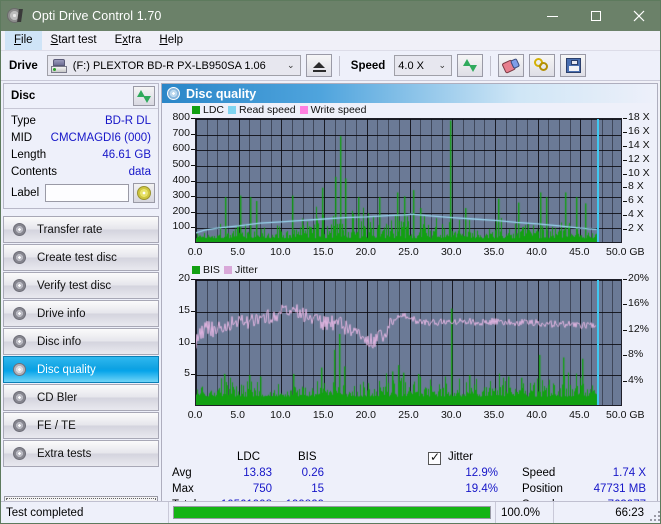  Describe the element at coordinates (654, 515) in the screenshot. I see `resize-grip-icon` at that location.